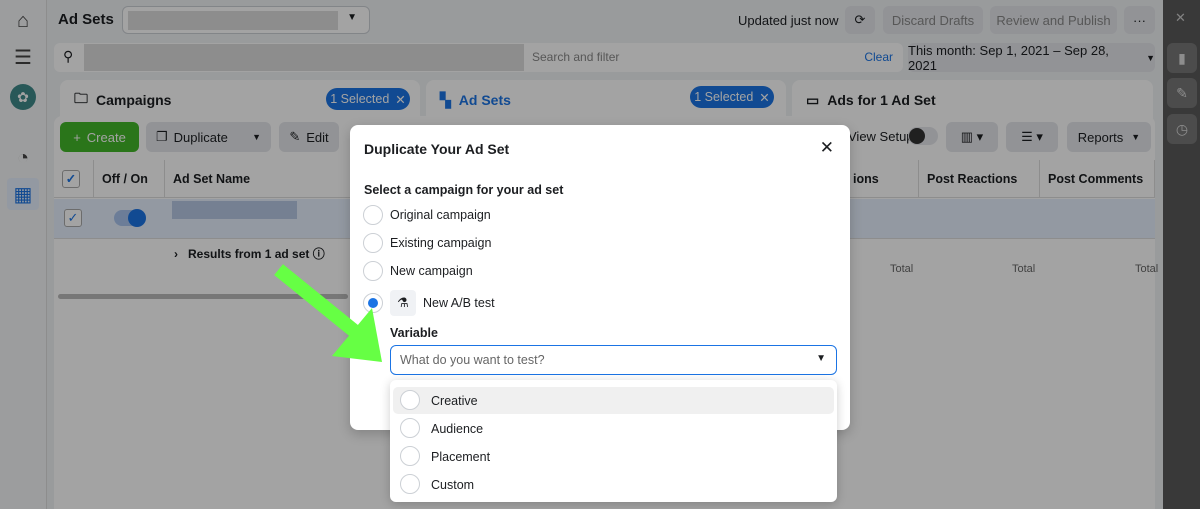  Describe the element at coordinates (613, 400) in the screenshot. I see `variable-option-creative: Creative` at that location.